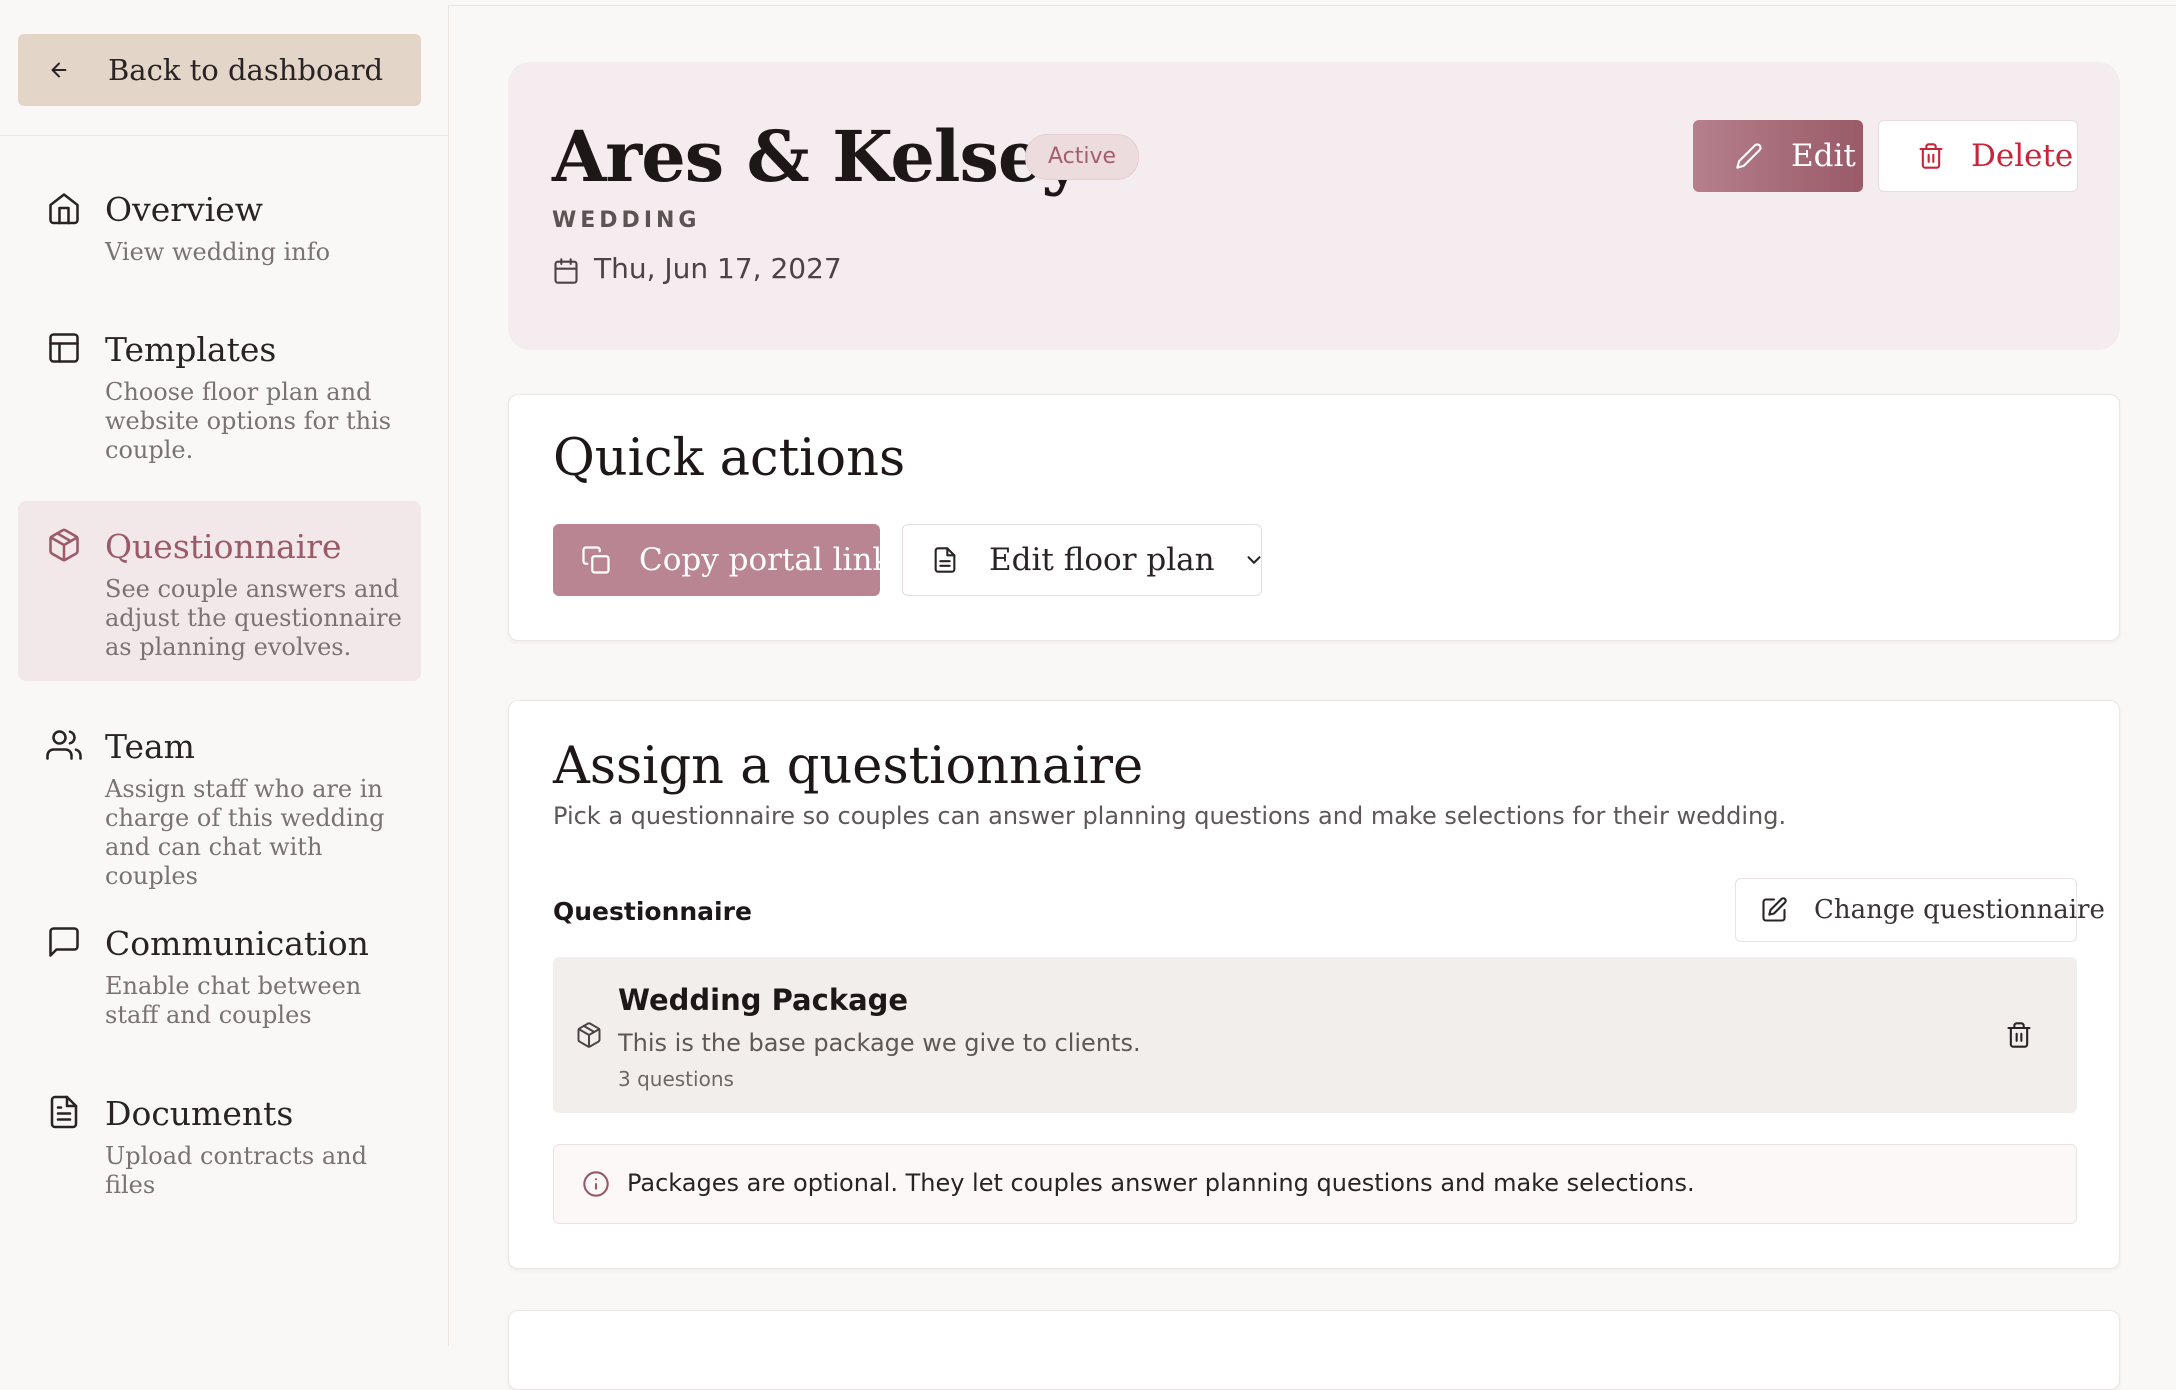  I want to click on edit-floor-plan-dropdown: Edit floor plan, so click(1082, 560).